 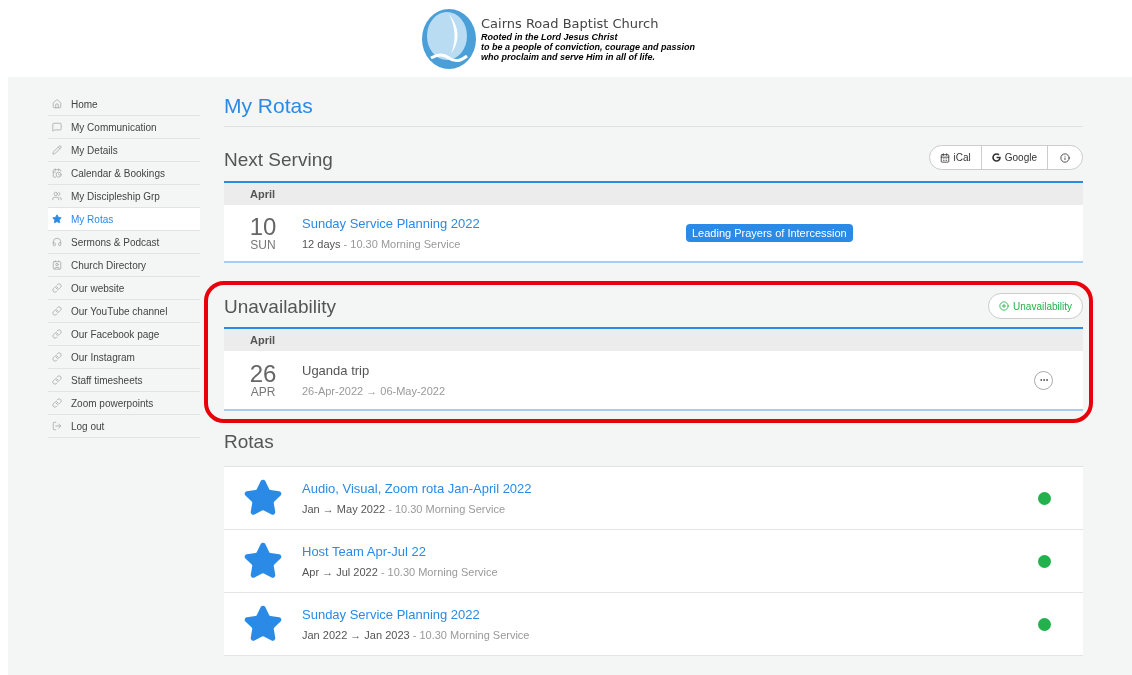 I want to click on rota-detail: Apr → Jul 2022 - 10.30 Morning Service, so click(x=400, y=572).